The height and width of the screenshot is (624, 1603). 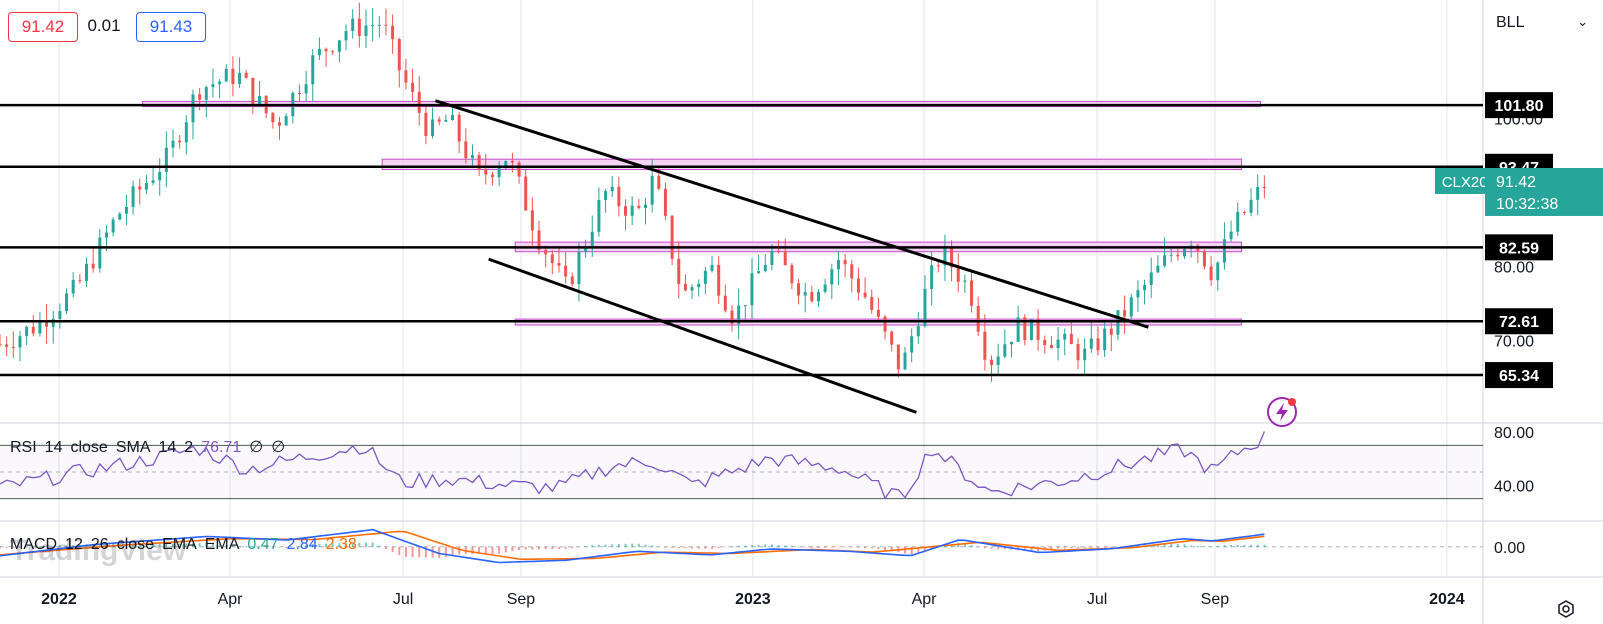 I want to click on price-label-82.59: 82.59, so click(x=1519, y=248).